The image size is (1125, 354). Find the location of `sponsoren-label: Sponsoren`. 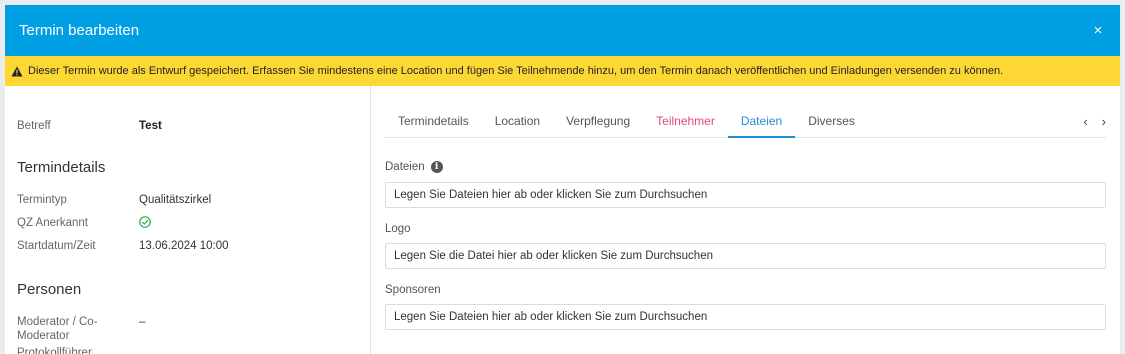

sponsoren-label: Sponsoren is located at coordinates (413, 290).